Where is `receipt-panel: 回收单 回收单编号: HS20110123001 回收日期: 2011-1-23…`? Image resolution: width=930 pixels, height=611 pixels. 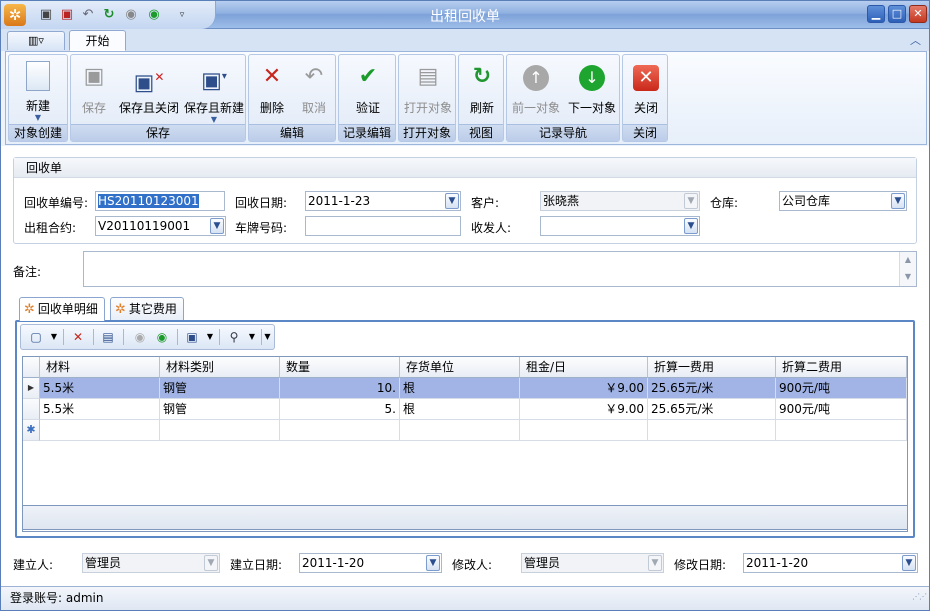
receipt-panel: 回收单 回收单编号: HS20110123001 回收日期: 2011-1-23… is located at coordinates (465, 200).